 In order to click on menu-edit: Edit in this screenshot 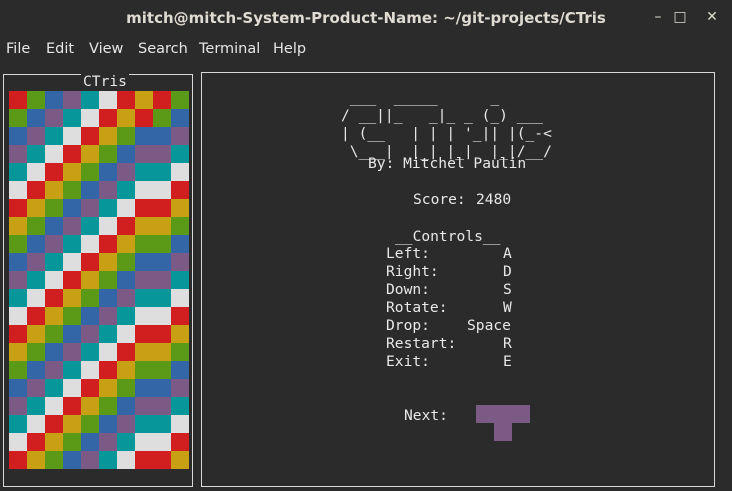, I will do `click(60, 49)`.